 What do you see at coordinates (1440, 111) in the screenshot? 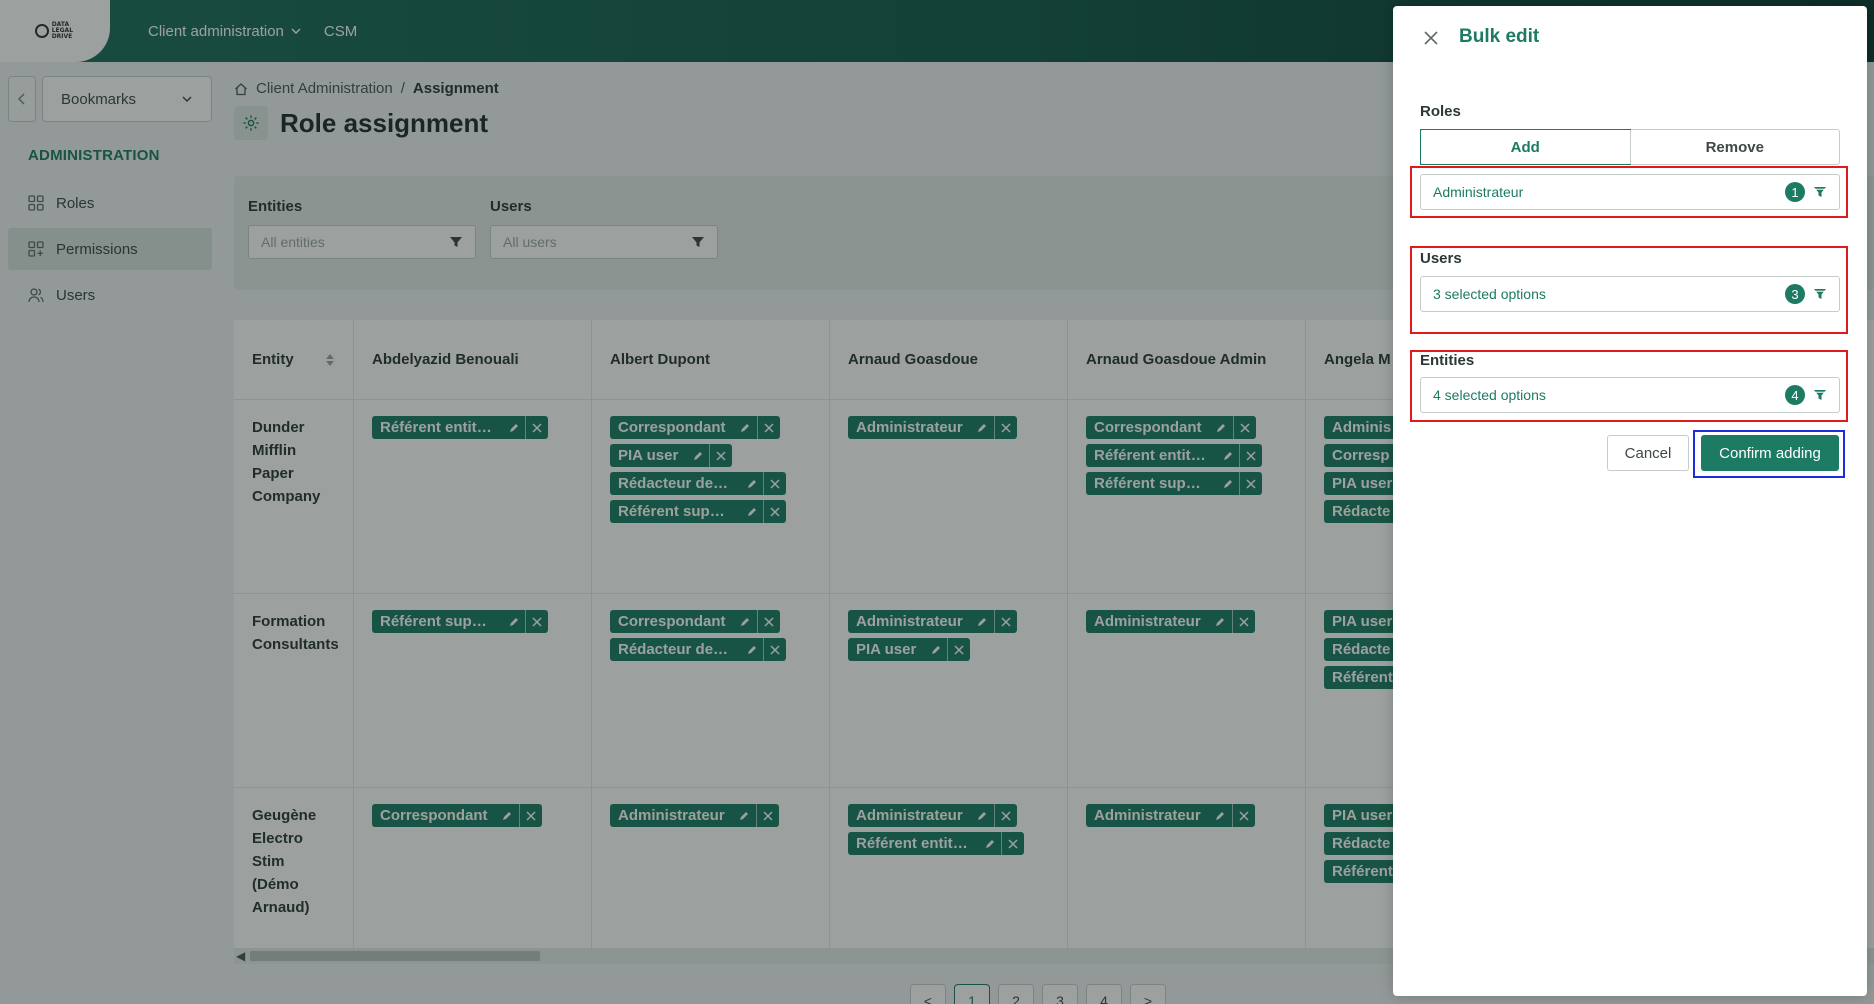
I see `roles-label: Roles` at bounding box center [1440, 111].